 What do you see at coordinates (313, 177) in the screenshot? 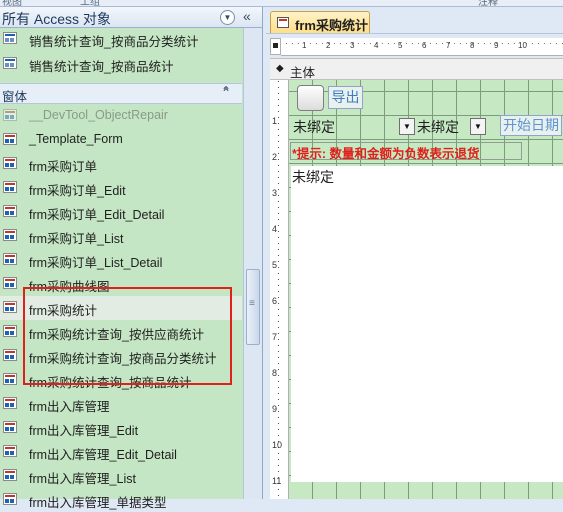
I see `subform-unbound-text: 未绑定` at bounding box center [313, 177].